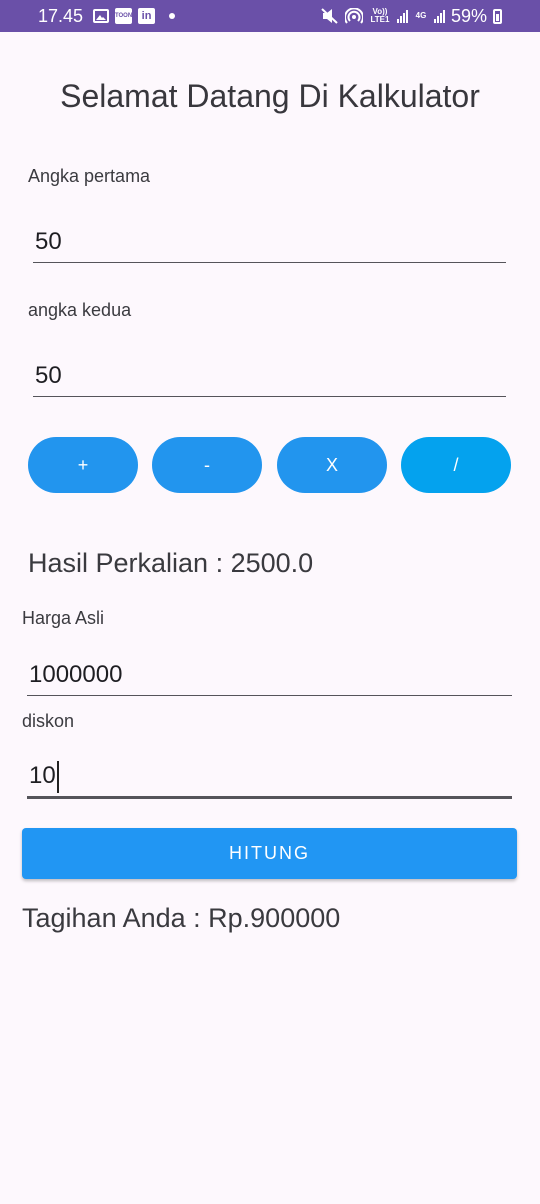 Image resolution: width=540 pixels, height=1204 pixels. What do you see at coordinates (171, 563) in the screenshot?
I see `calculation-result: Hasil Perkalian : 2500.0` at bounding box center [171, 563].